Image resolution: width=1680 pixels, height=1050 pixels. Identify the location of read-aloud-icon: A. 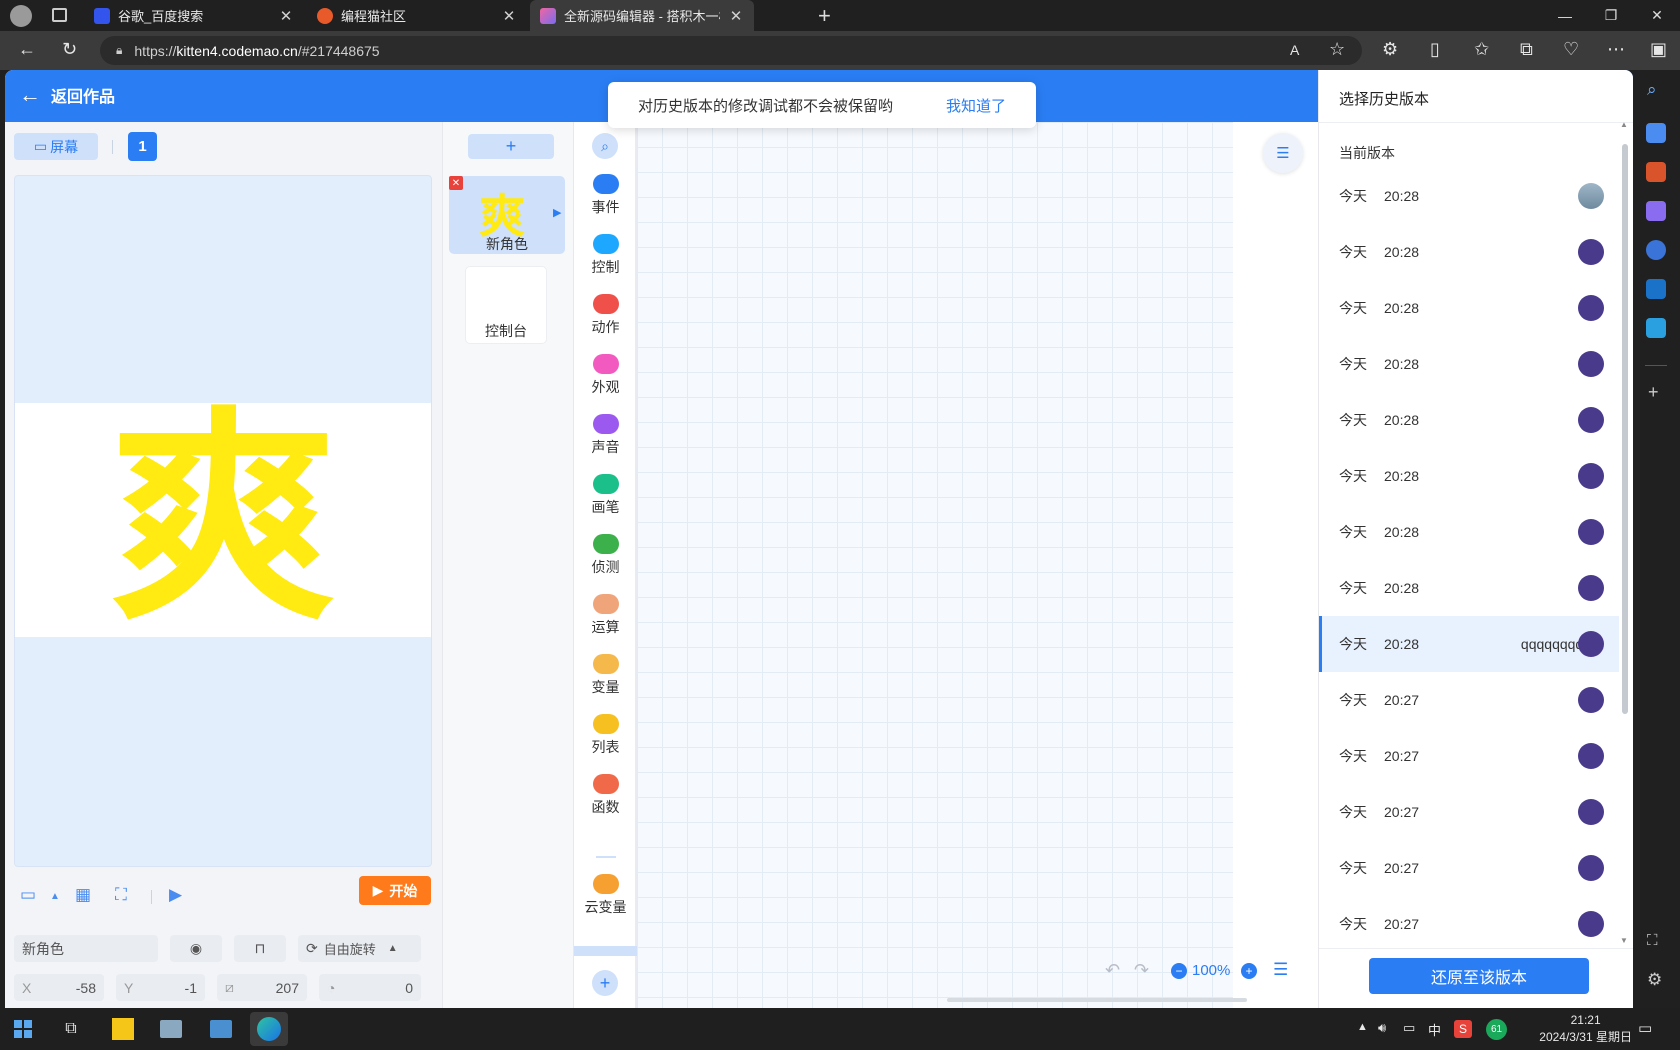
(1294, 50).